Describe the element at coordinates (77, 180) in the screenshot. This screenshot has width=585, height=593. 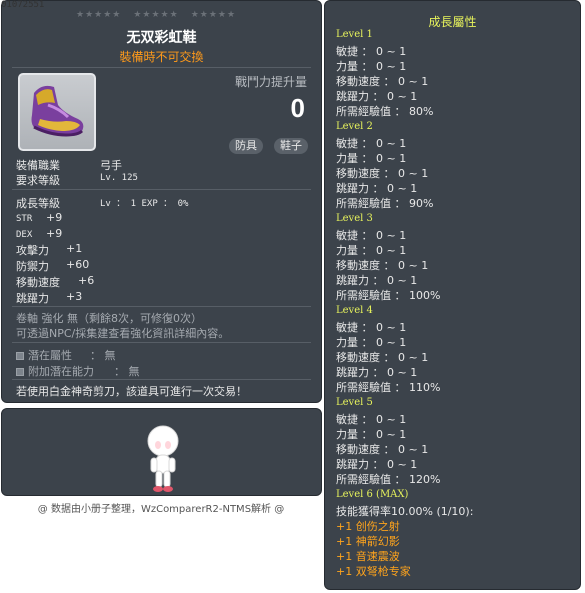
I see `req-level-row: 要求等級 Lv. 125` at that location.